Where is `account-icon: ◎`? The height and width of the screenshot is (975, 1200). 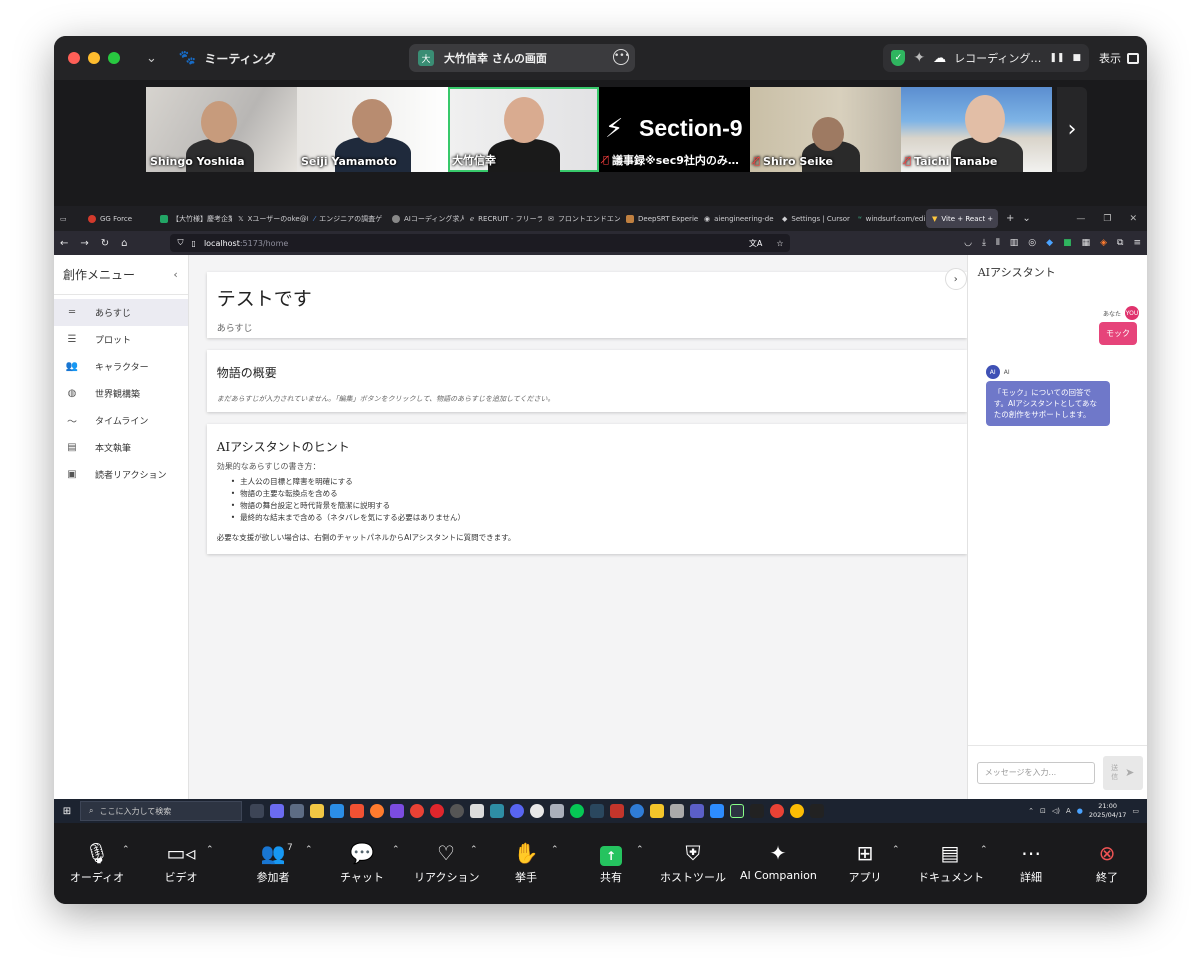 account-icon: ◎ is located at coordinates (1032, 243).